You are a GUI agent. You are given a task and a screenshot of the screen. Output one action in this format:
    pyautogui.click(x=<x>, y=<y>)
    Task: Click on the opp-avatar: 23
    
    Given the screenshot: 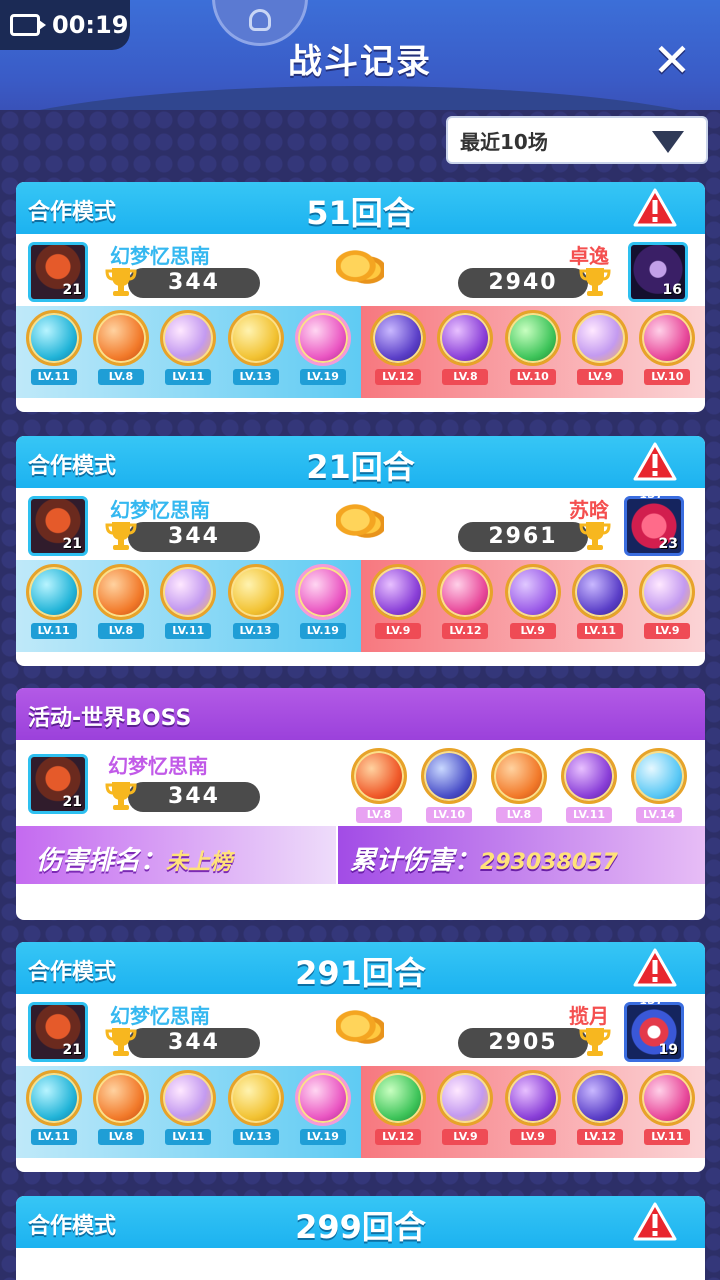 What is the action you would take?
    pyautogui.click(x=654, y=526)
    